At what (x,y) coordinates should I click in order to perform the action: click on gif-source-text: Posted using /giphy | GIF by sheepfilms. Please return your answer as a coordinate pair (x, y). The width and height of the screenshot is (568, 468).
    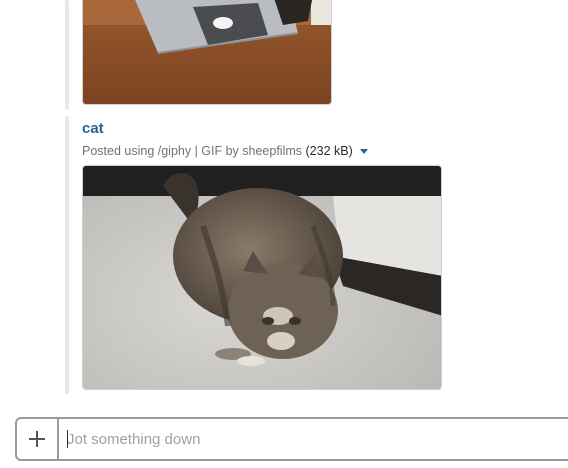
    Looking at the image, I should click on (192, 151).